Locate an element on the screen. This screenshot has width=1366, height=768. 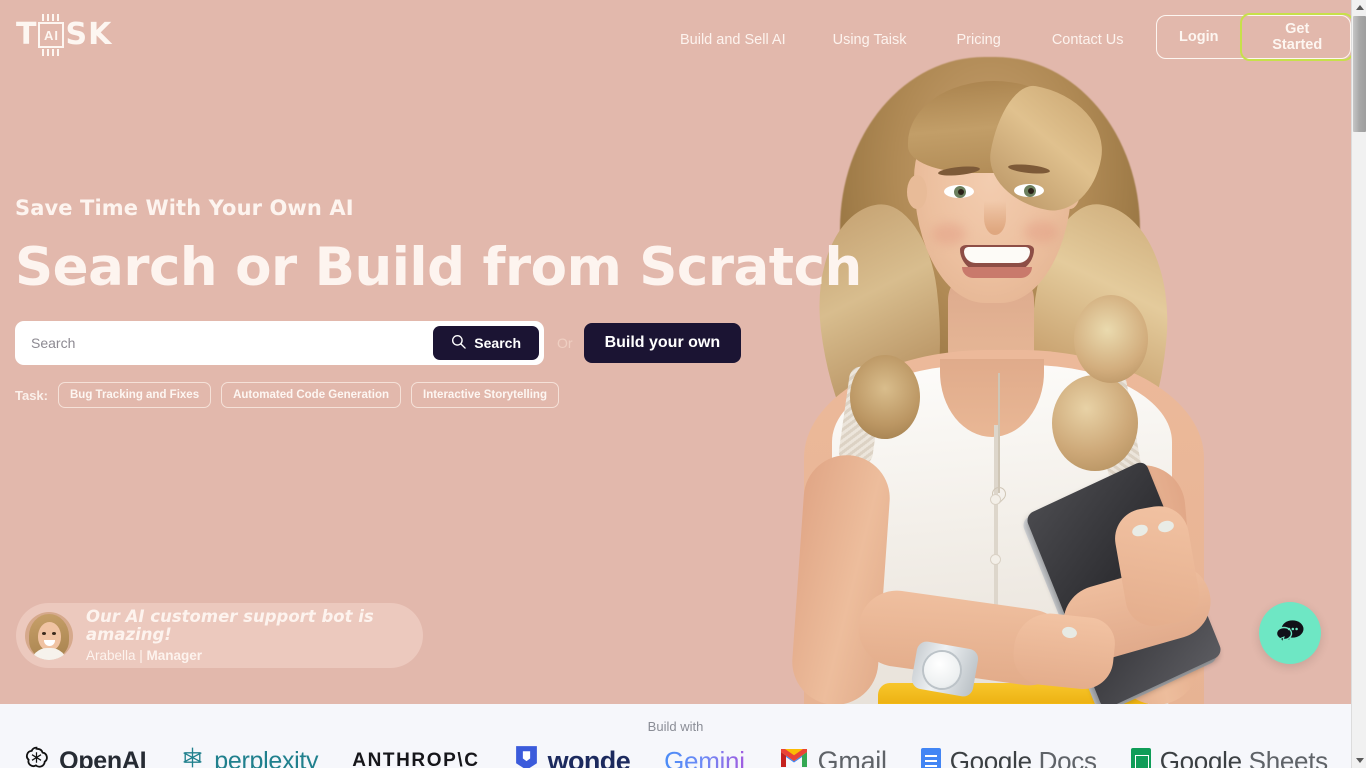
brand-anthropic-label: ANTHROP\C is located at coordinates (416, 759).